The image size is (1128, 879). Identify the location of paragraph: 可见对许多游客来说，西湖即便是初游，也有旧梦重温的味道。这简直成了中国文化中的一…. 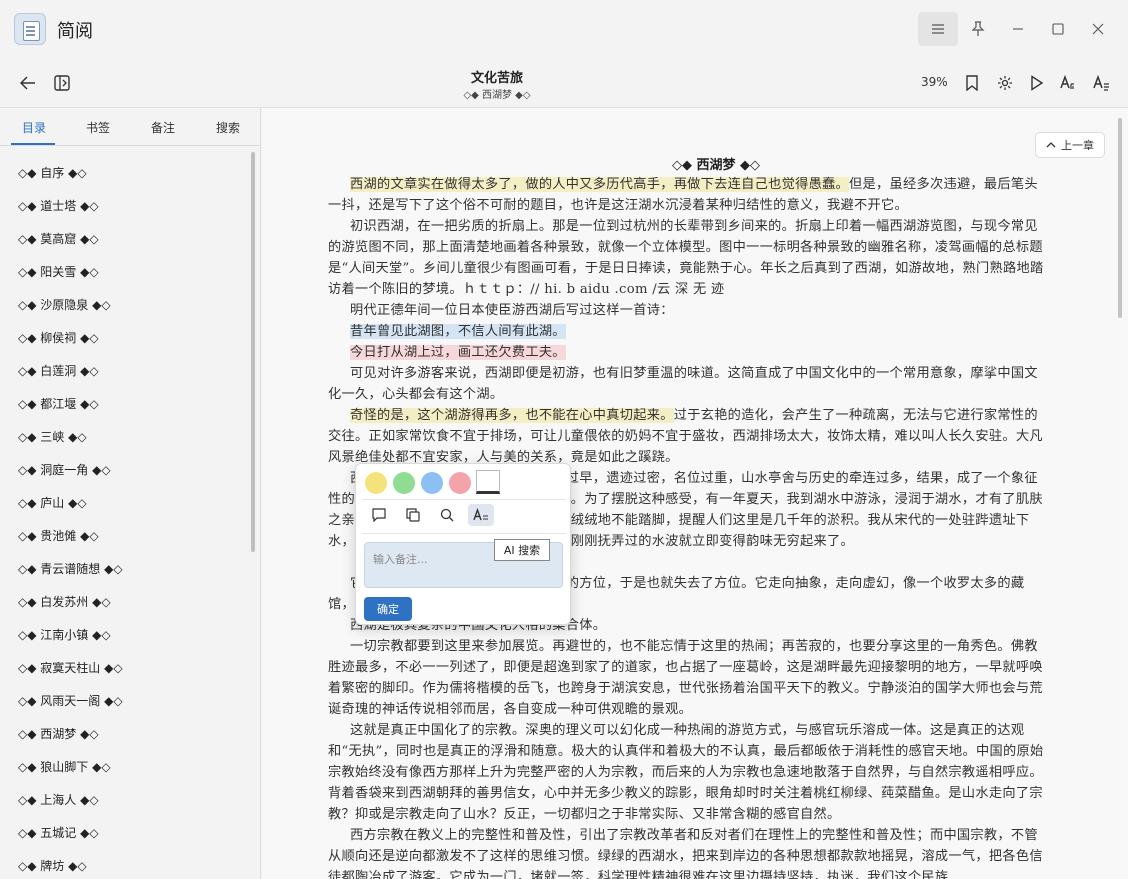
(683, 384).